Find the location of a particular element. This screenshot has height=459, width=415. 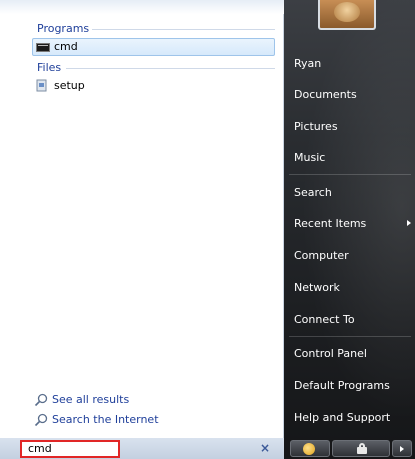

power-button is located at coordinates (310, 448).